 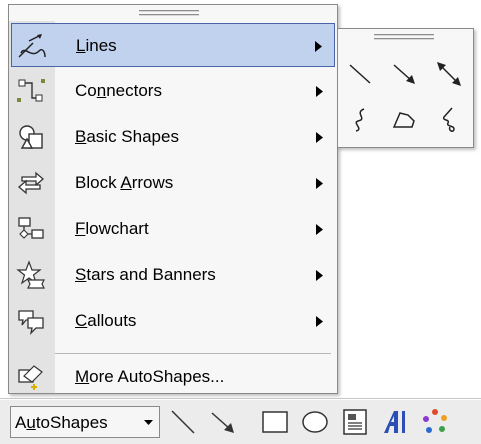 I want to click on block-arrows-icon, so click(x=31, y=183).